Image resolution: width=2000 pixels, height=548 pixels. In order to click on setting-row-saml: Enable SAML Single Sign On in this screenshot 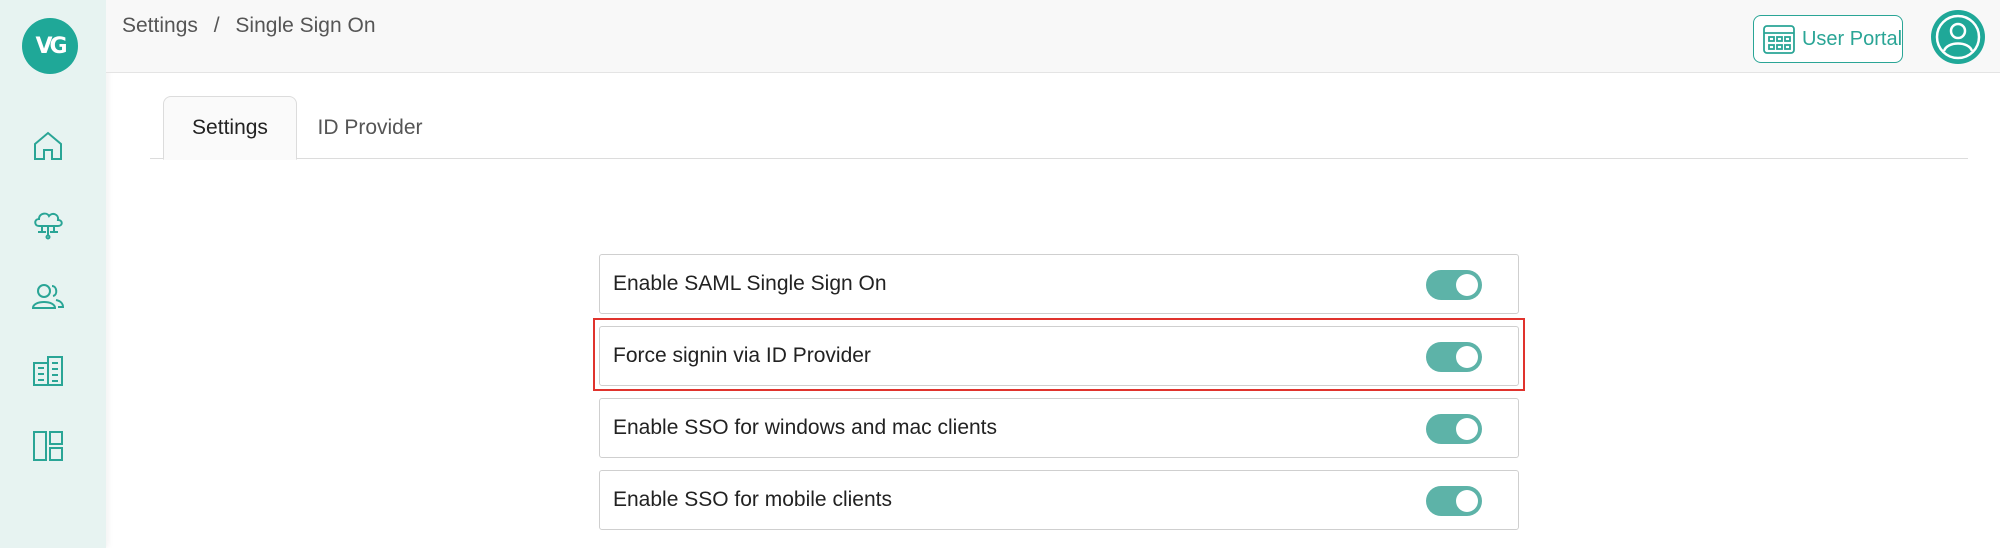, I will do `click(1059, 284)`.